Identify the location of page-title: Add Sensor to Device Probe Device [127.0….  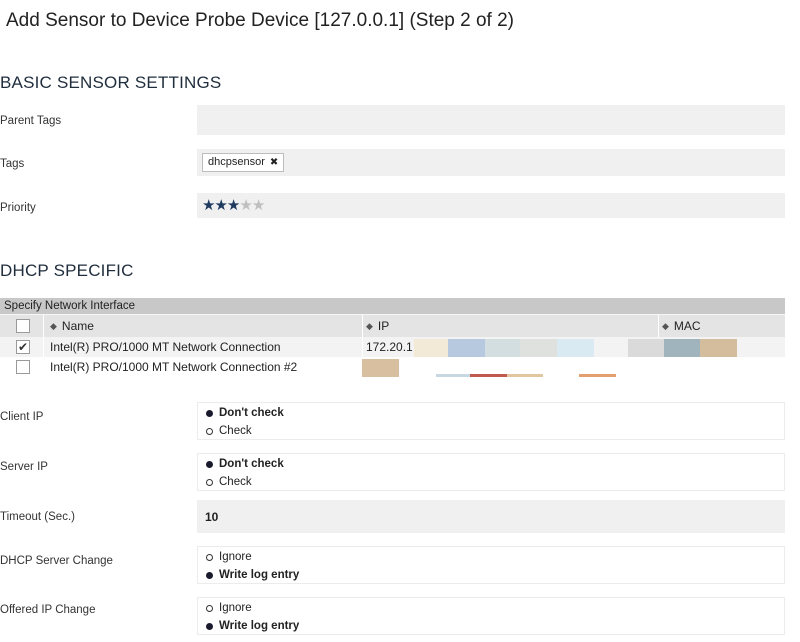
(260, 20).